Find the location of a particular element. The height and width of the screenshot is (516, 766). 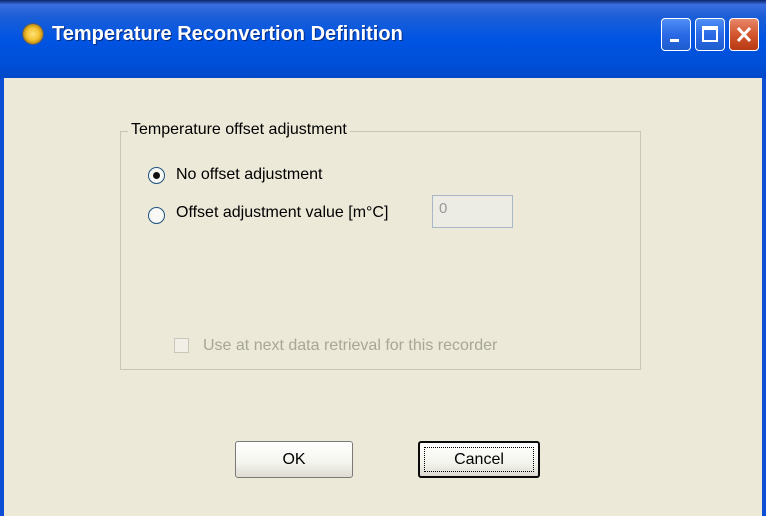

radio-selected-dot is located at coordinates (156, 175).